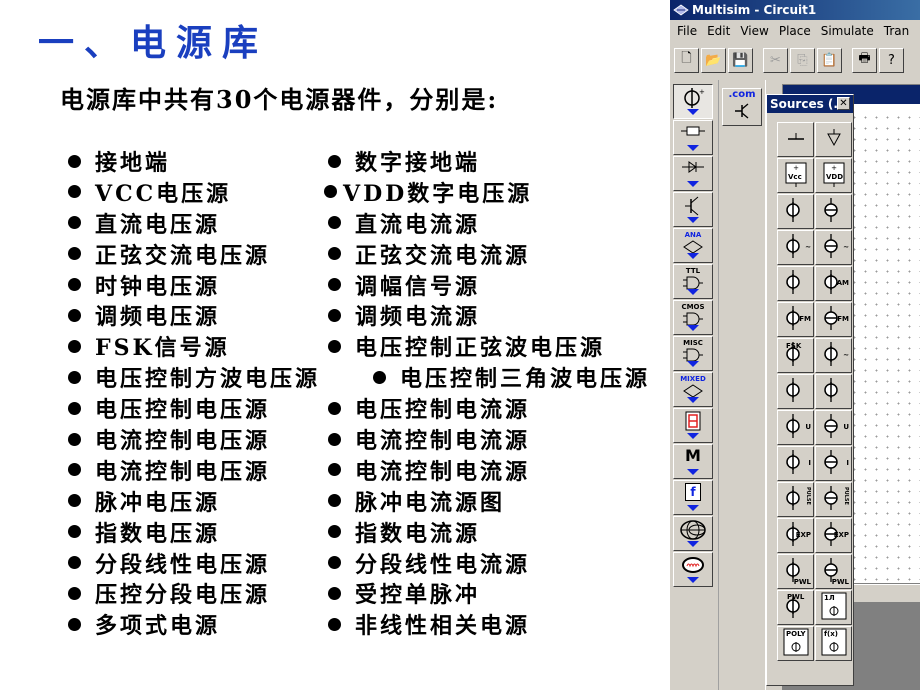 The image size is (920, 690). What do you see at coordinates (153, 43) in the screenshot?
I see `slide-title: 一、电源库` at bounding box center [153, 43].